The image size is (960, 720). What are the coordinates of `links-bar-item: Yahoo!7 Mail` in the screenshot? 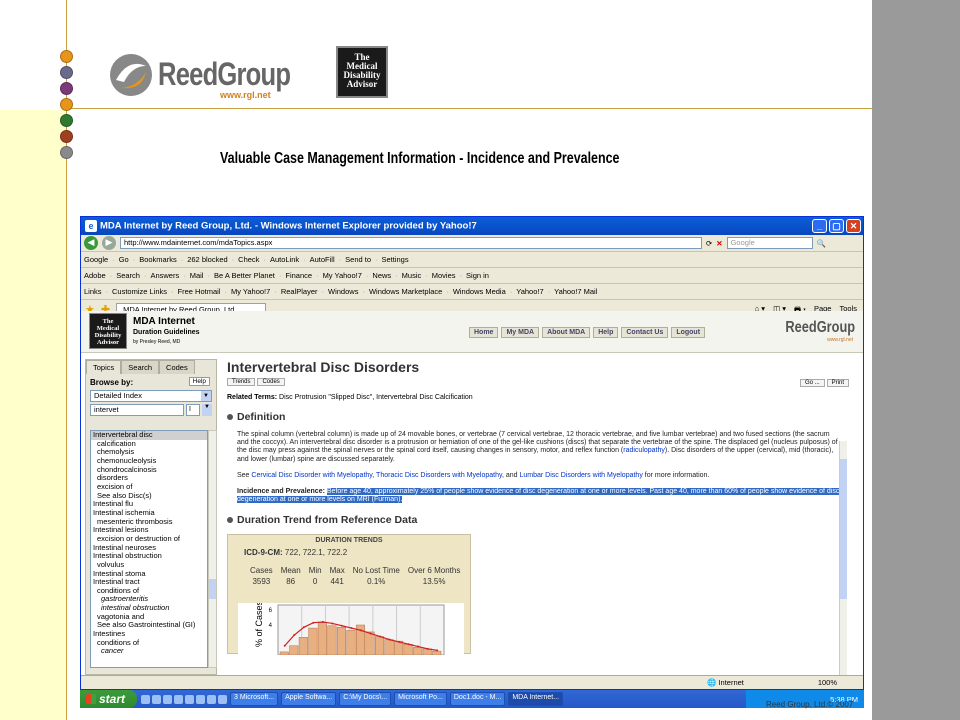 It's located at (575, 291).